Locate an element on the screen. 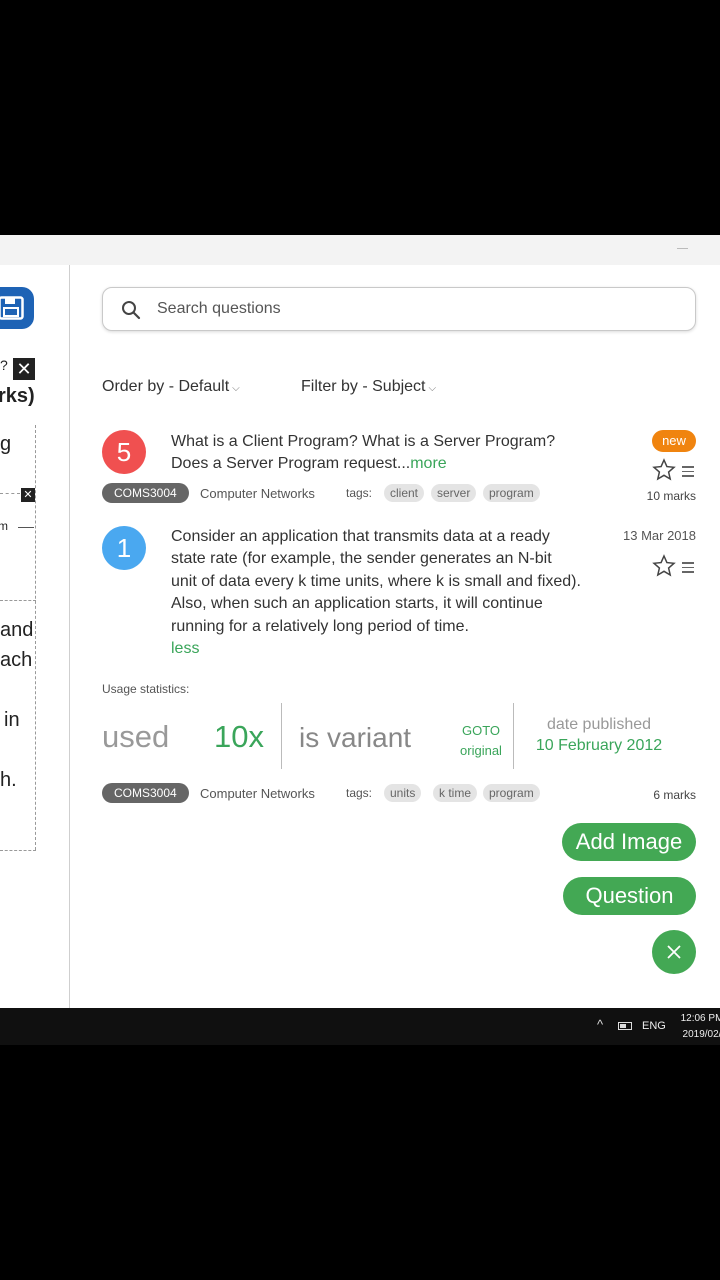 The image size is (720, 1280). add-image-button: Add Image is located at coordinates (629, 842).